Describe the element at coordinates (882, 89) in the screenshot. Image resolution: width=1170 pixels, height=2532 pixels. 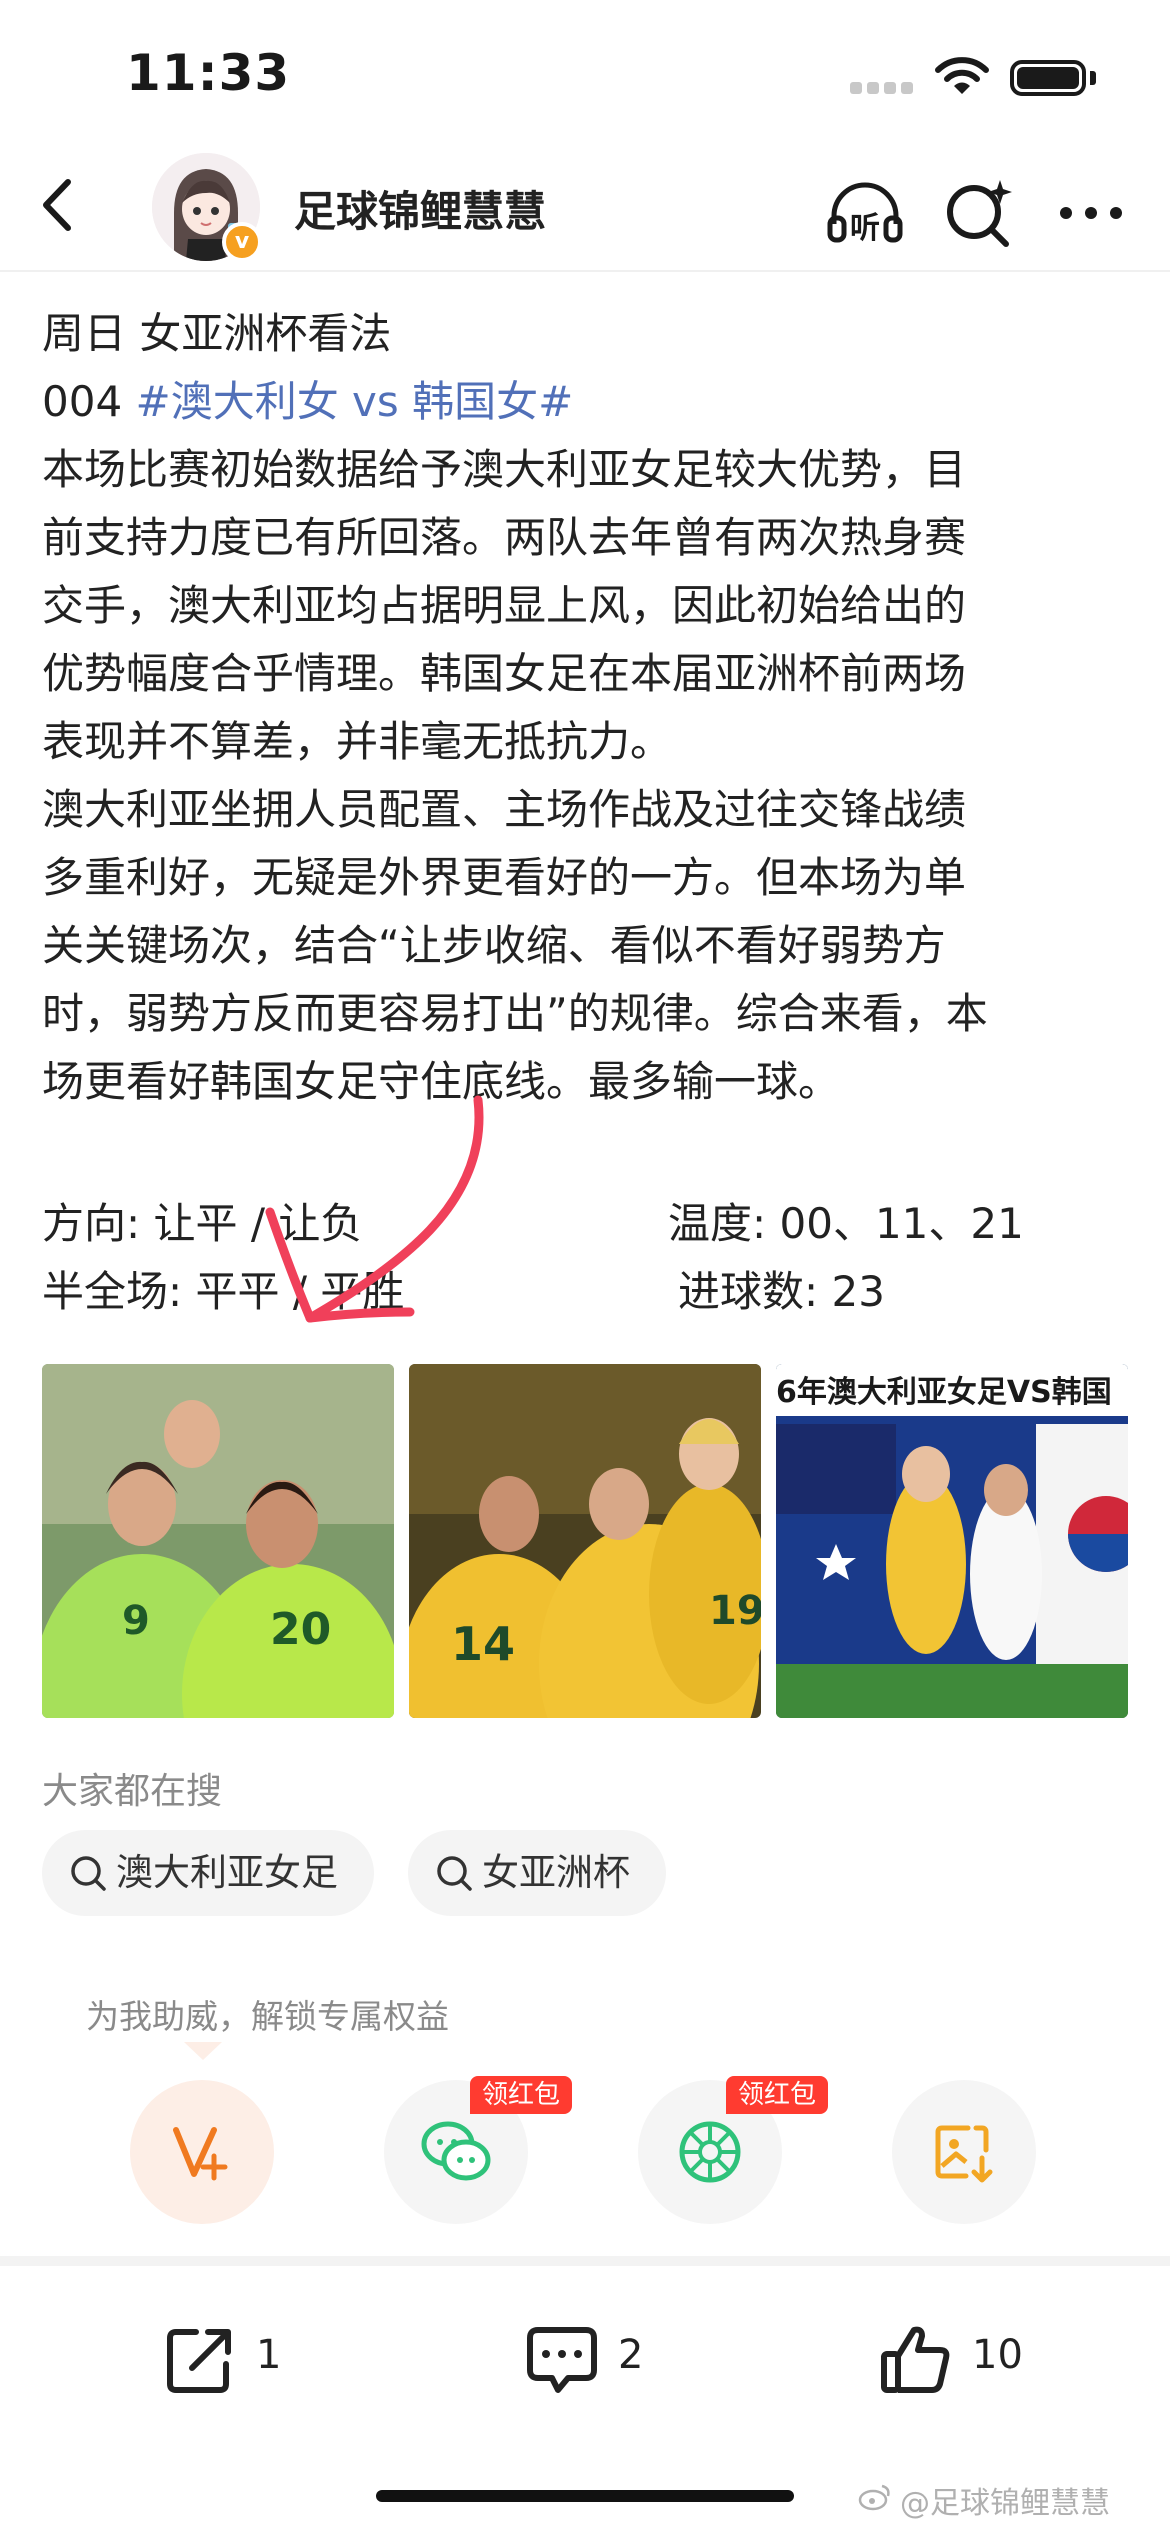
I see `cellular-signal-icon` at that location.